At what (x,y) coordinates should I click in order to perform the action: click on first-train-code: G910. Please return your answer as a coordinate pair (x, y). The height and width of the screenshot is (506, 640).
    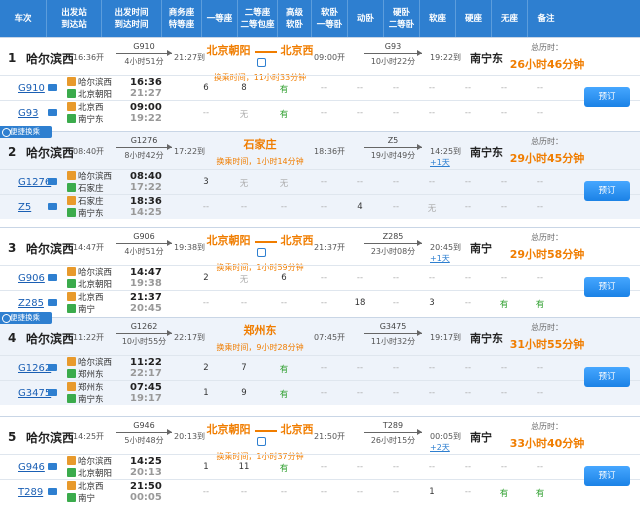
    Looking at the image, I should click on (144, 46).